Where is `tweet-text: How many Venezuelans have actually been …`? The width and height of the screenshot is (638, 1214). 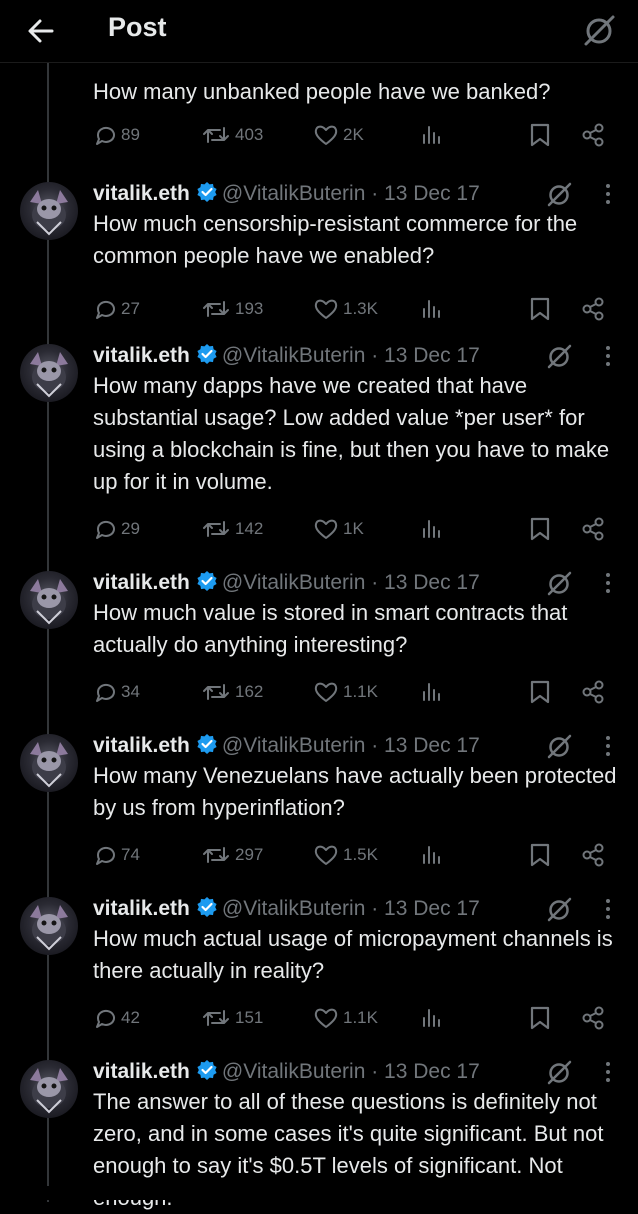 tweet-text: How many Venezuelans have actually been … is located at coordinates (355, 791).